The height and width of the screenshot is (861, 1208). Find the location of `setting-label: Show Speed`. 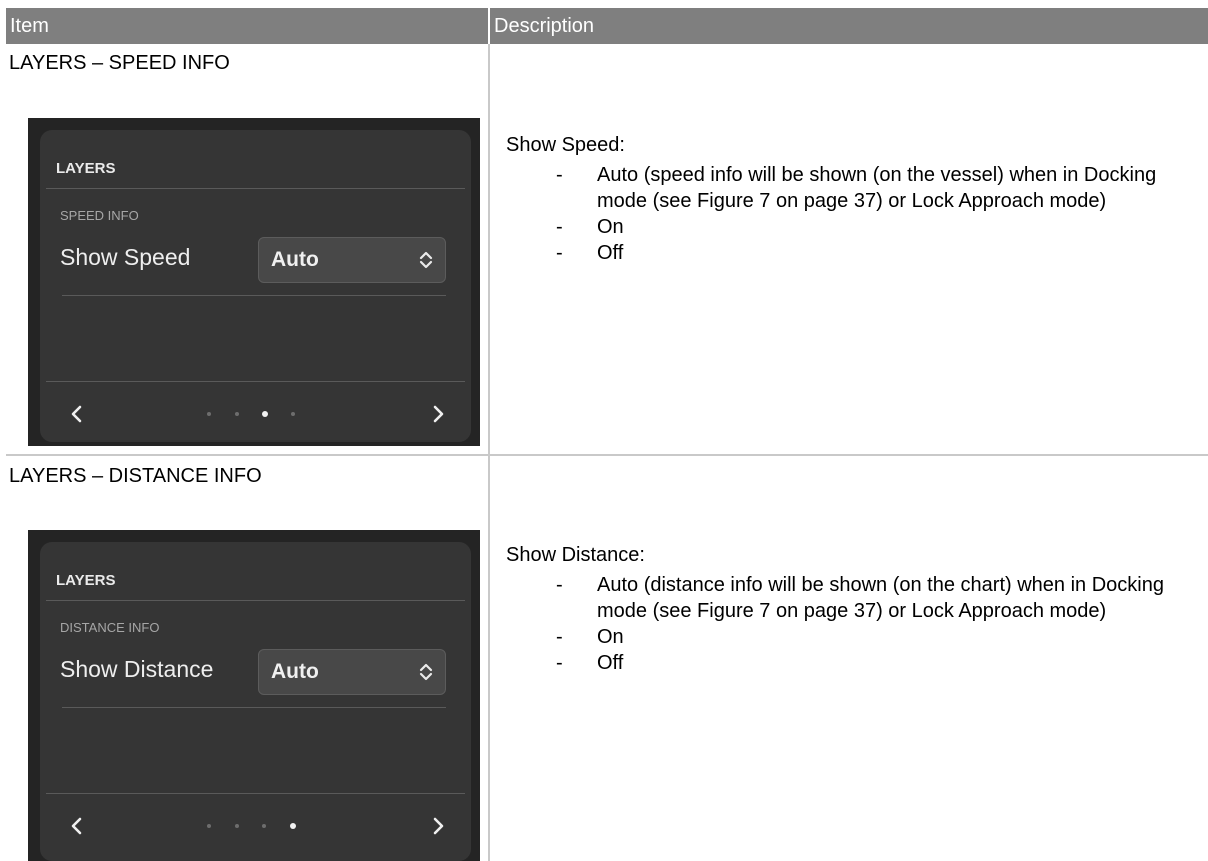

setting-label: Show Speed is located at coordinates (125, 257).